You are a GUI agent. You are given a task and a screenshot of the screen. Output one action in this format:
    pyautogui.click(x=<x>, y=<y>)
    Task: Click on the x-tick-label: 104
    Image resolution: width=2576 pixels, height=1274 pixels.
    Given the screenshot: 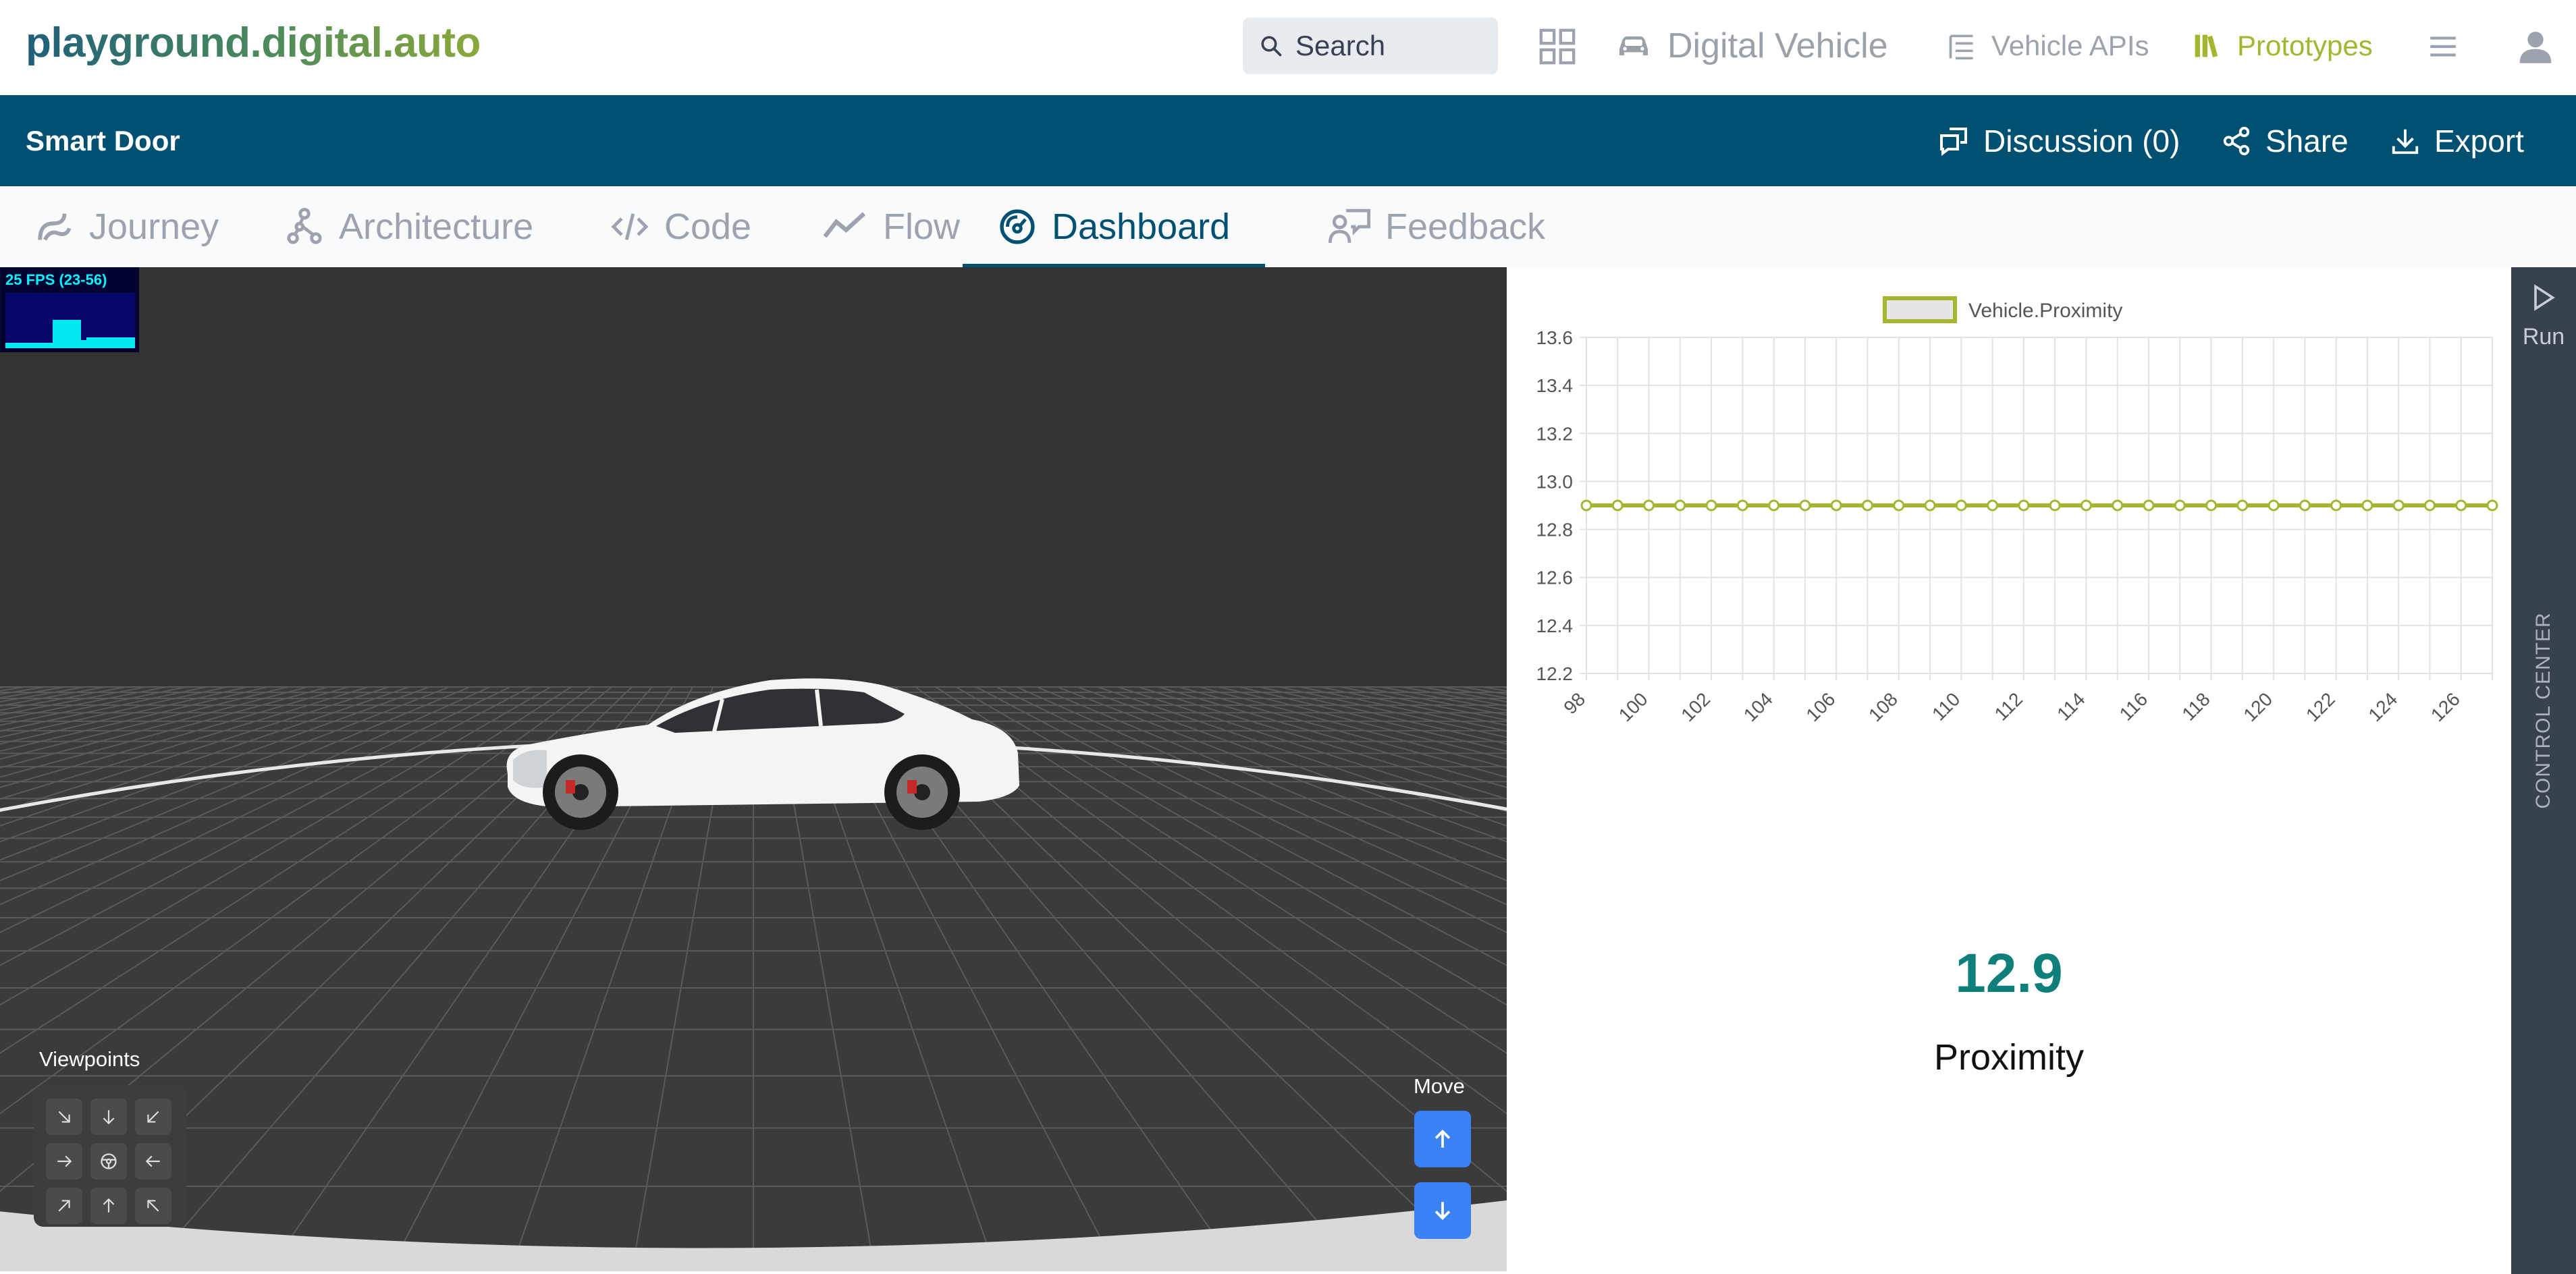 What is the action you would take?
    pyautogui.click(x=1758, y=707)
    